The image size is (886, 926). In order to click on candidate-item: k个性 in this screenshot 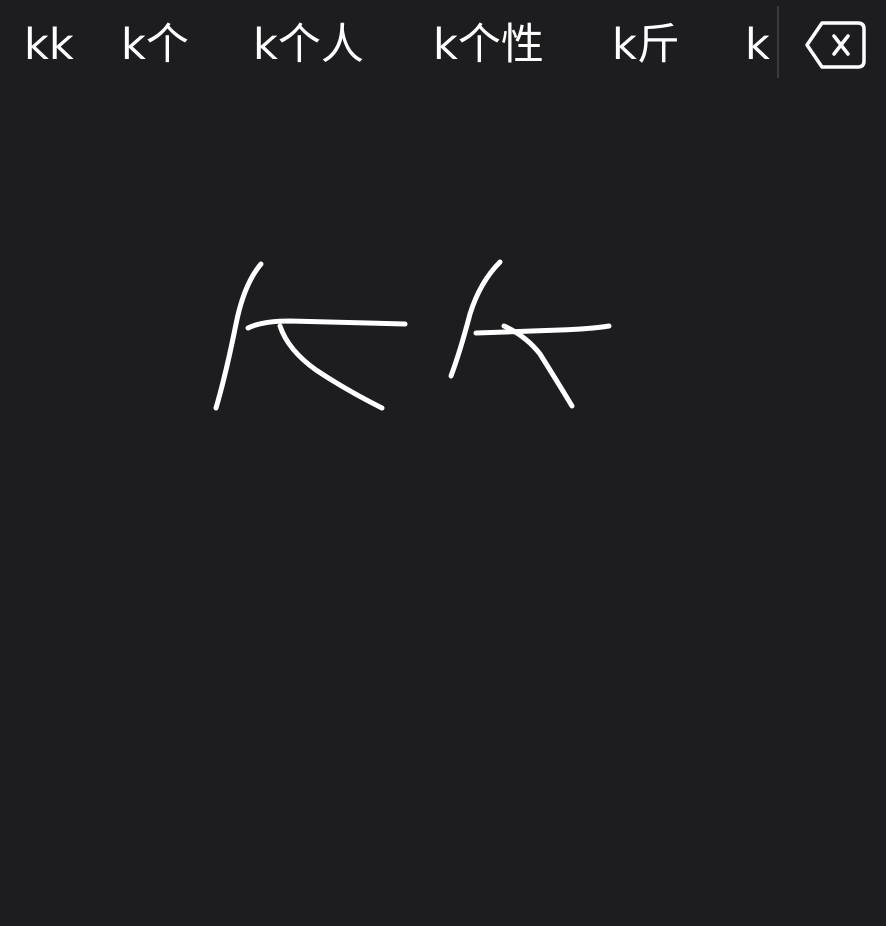, I will do `click(488, 45)`.